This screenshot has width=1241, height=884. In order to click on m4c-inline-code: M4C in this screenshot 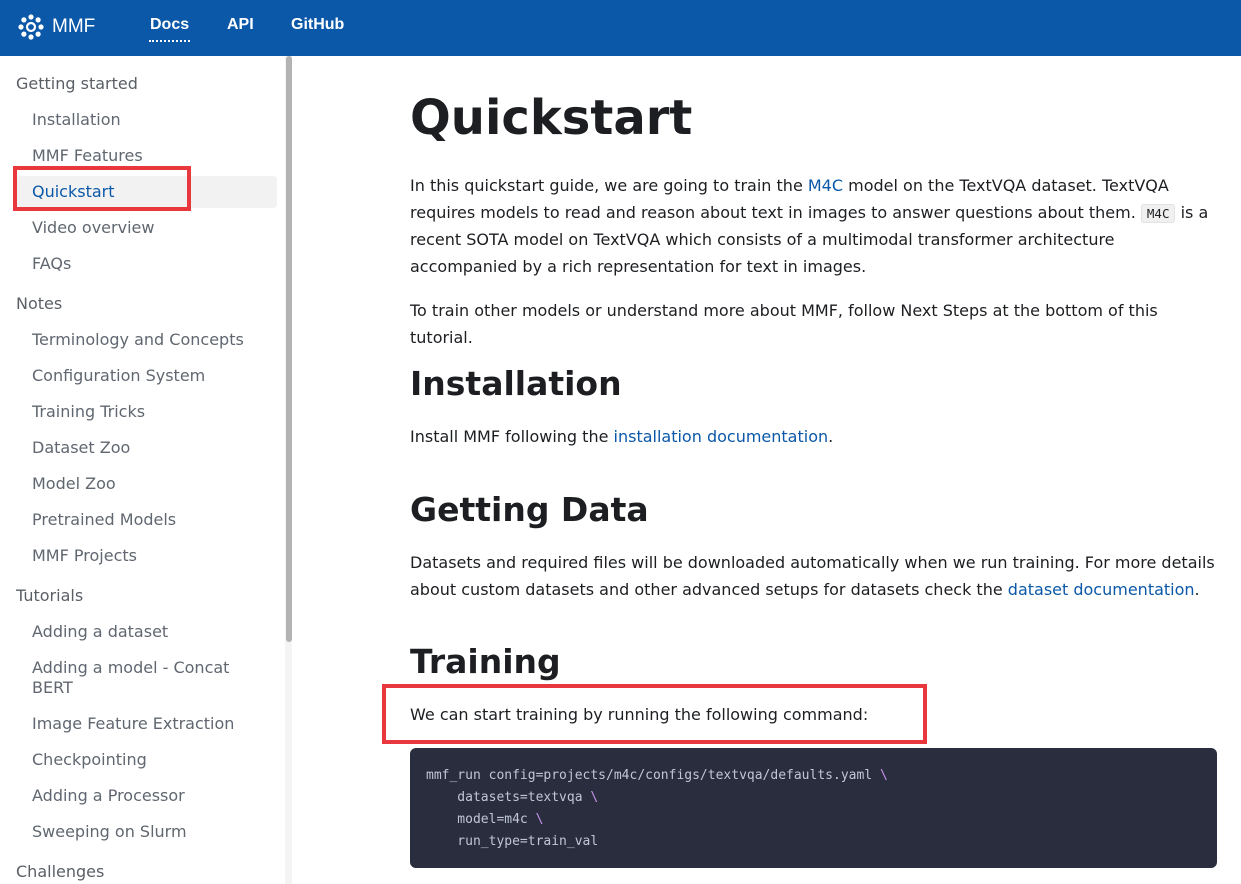, I will do `click(1158, 213)`.